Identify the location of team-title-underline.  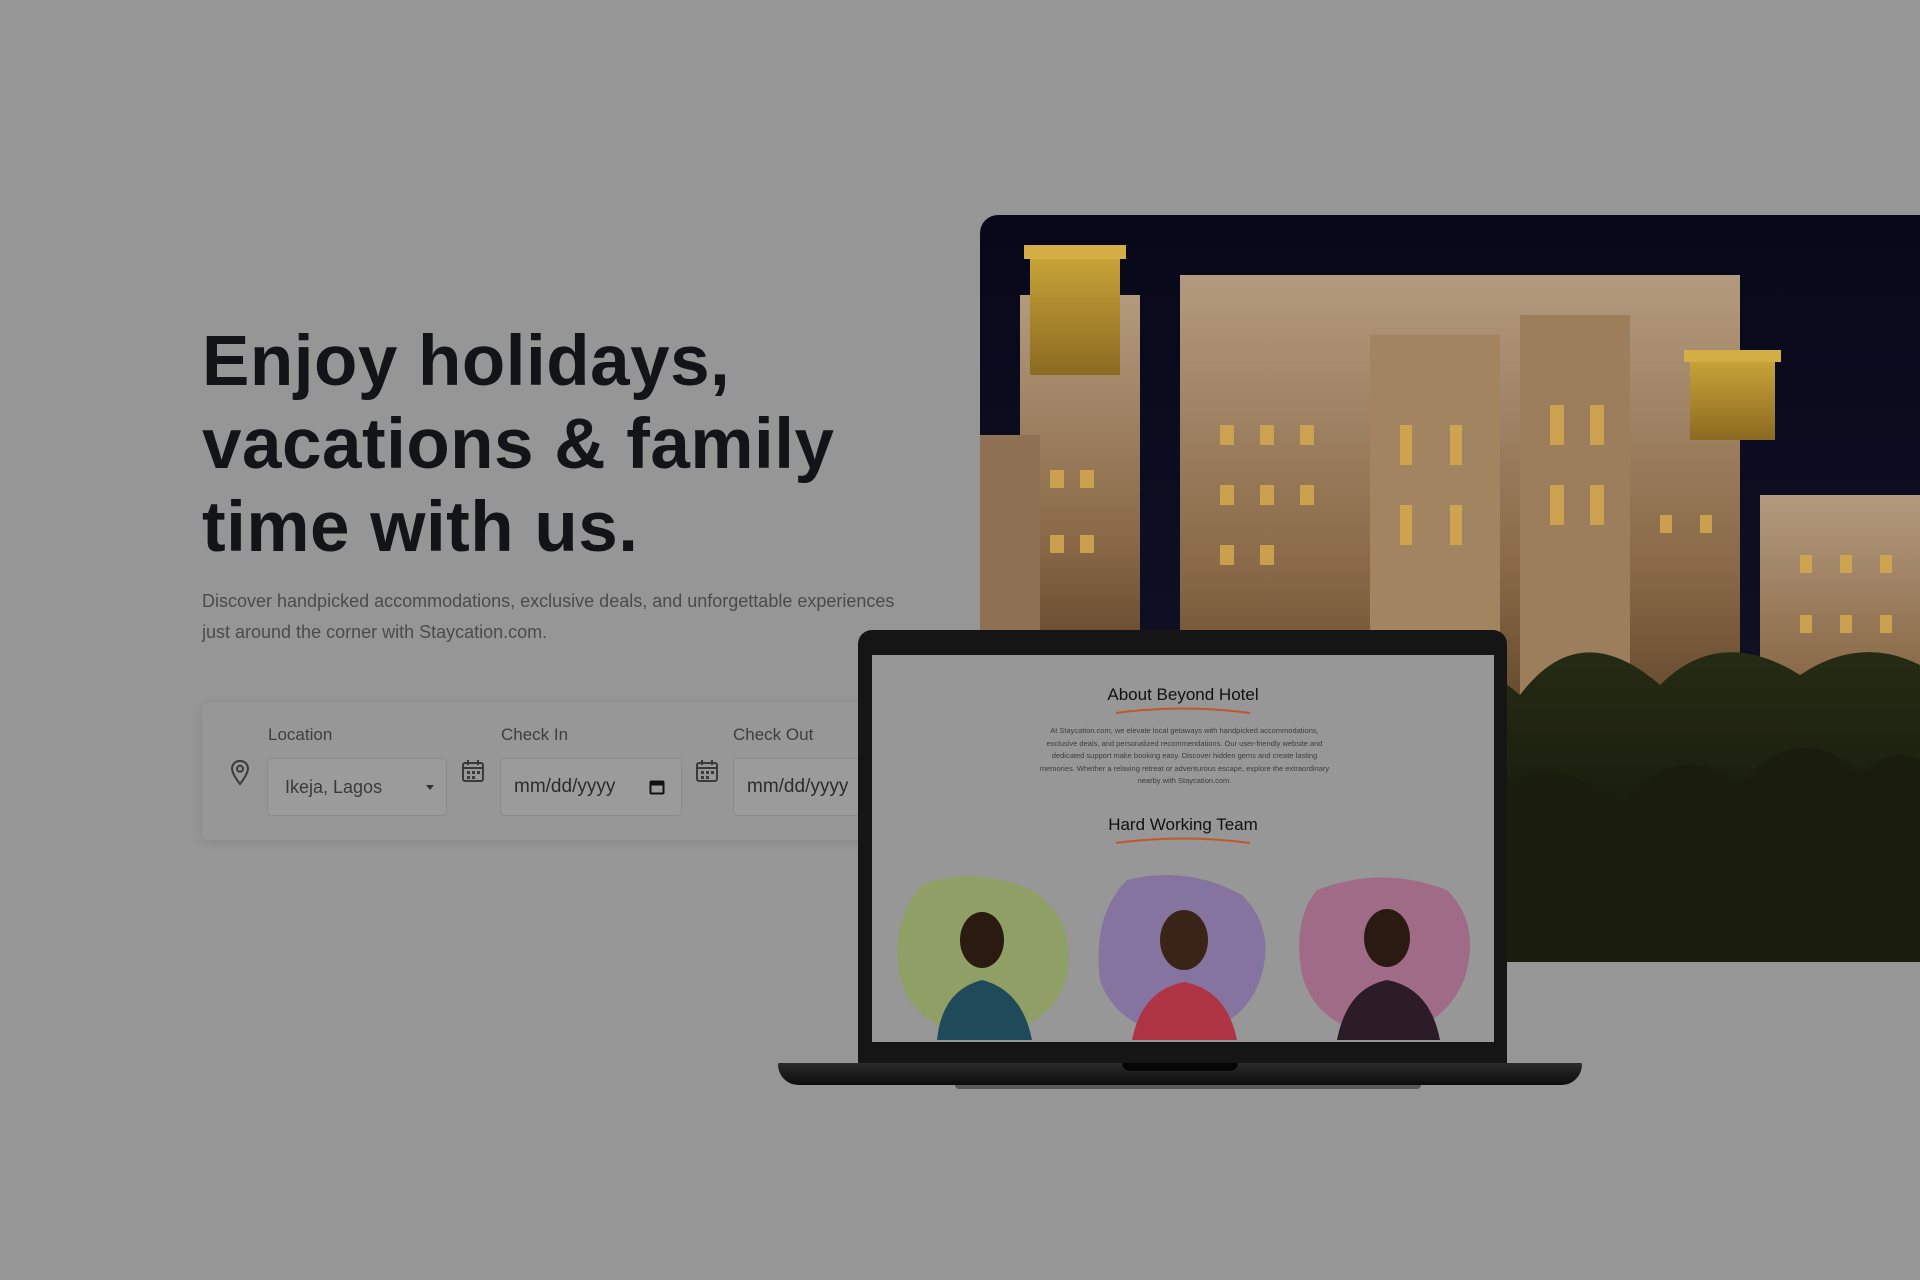
(1183, 840).